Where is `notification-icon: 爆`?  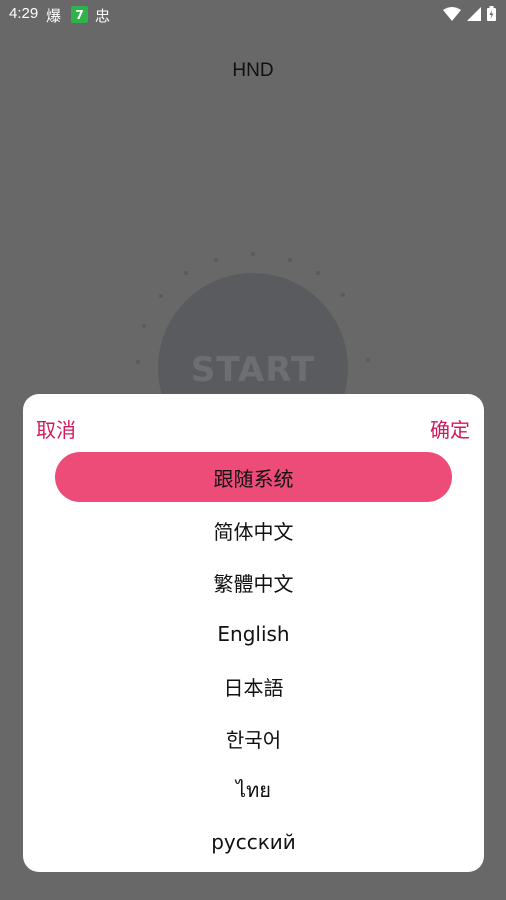
notification-icon: 爆 is located at coordinates (54, 16).